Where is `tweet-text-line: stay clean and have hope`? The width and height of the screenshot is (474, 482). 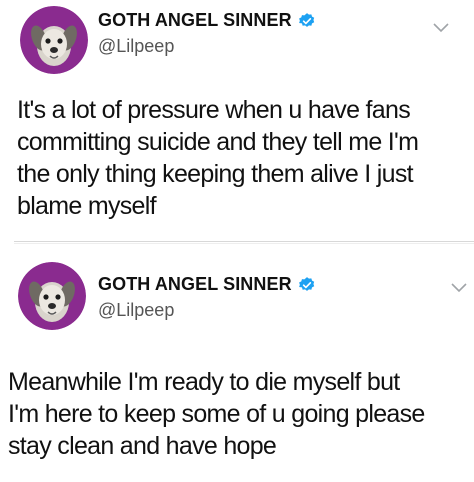 tweet-text-line: stay clean and have hope is located at coordinates (142, 446).